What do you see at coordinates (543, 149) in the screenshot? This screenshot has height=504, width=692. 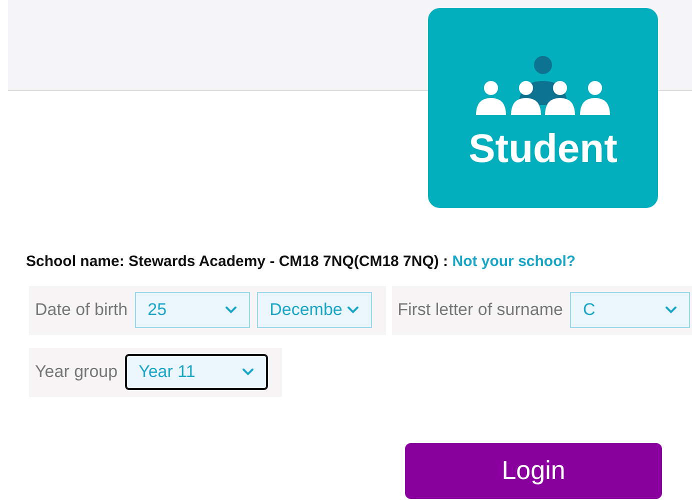 I see `card-title: Student` at bounding box center [543, 149].